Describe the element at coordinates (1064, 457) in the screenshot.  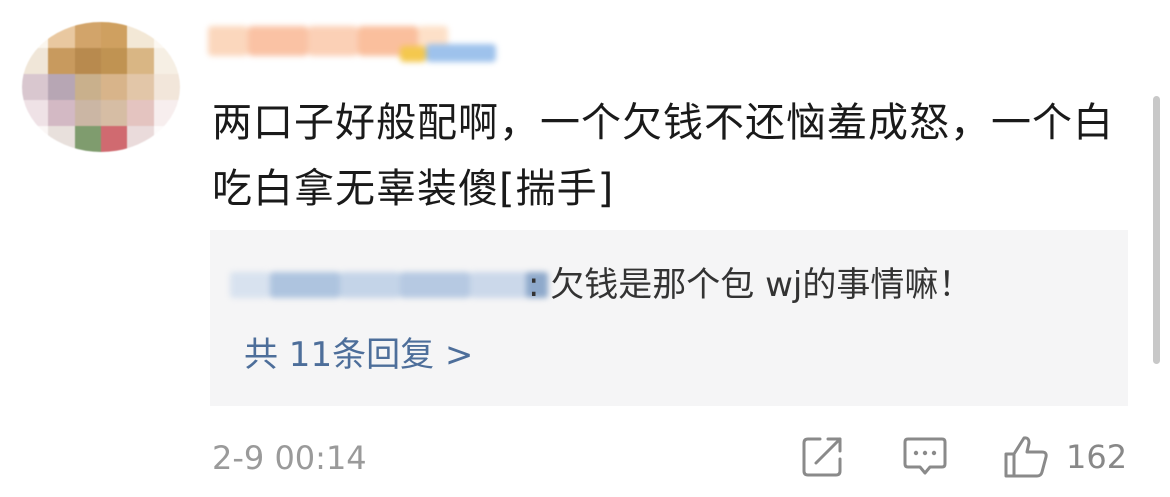
I see `like-button: 162` at that location.